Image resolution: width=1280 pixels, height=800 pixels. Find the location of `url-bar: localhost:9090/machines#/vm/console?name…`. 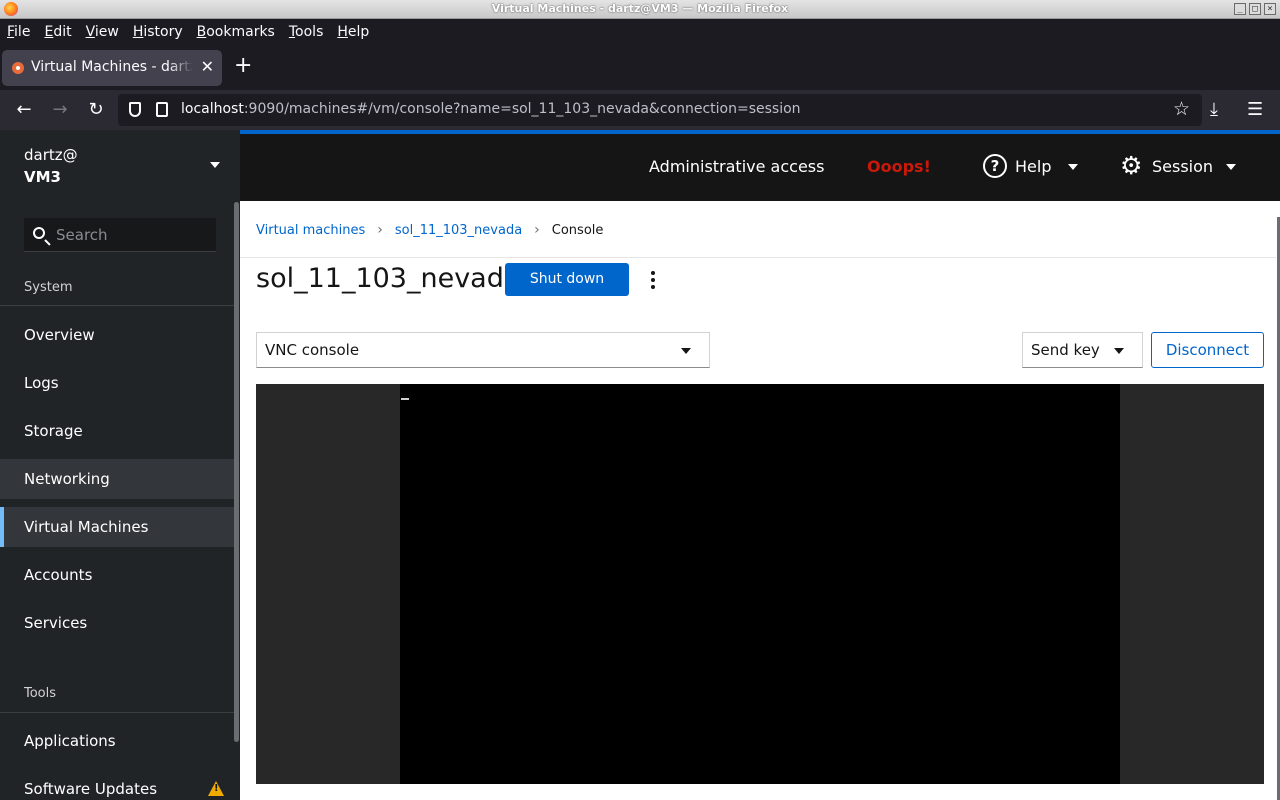

url-bar: localhost:9090/machines#/vm/console?name… is located at coordinates (660, 110).